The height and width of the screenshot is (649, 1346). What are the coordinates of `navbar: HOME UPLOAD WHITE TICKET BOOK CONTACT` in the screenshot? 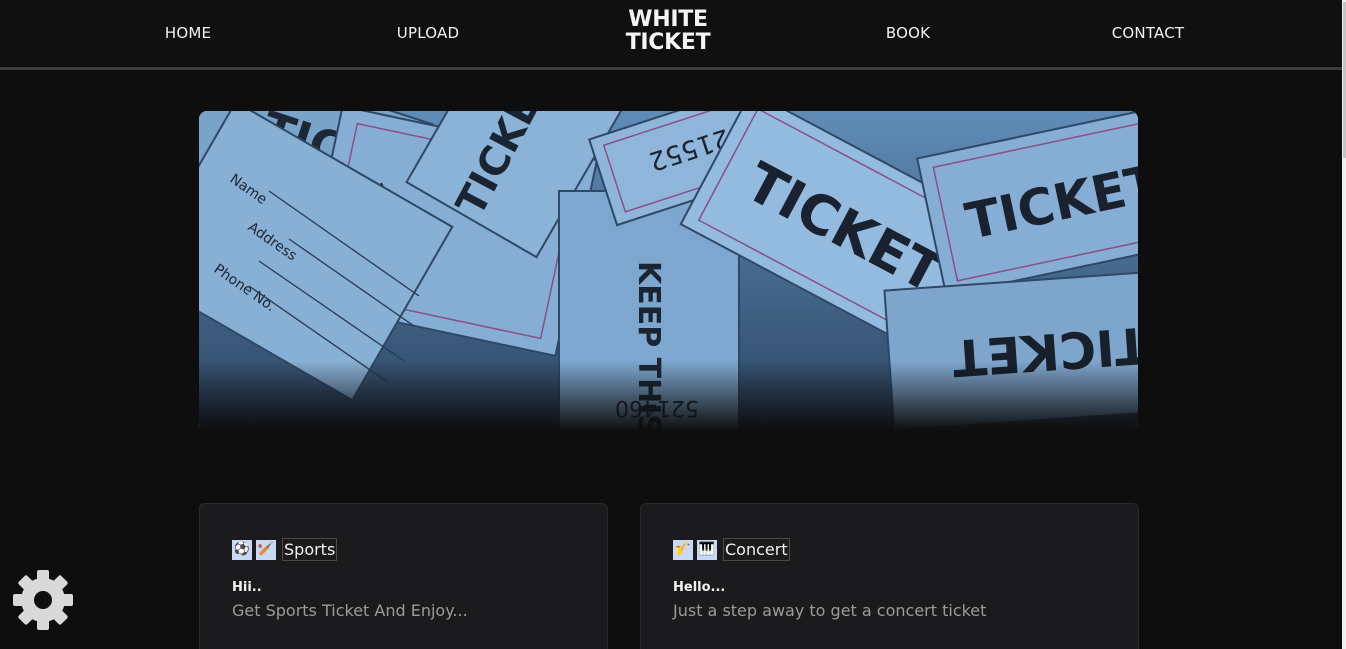 It's located at (671, 35).